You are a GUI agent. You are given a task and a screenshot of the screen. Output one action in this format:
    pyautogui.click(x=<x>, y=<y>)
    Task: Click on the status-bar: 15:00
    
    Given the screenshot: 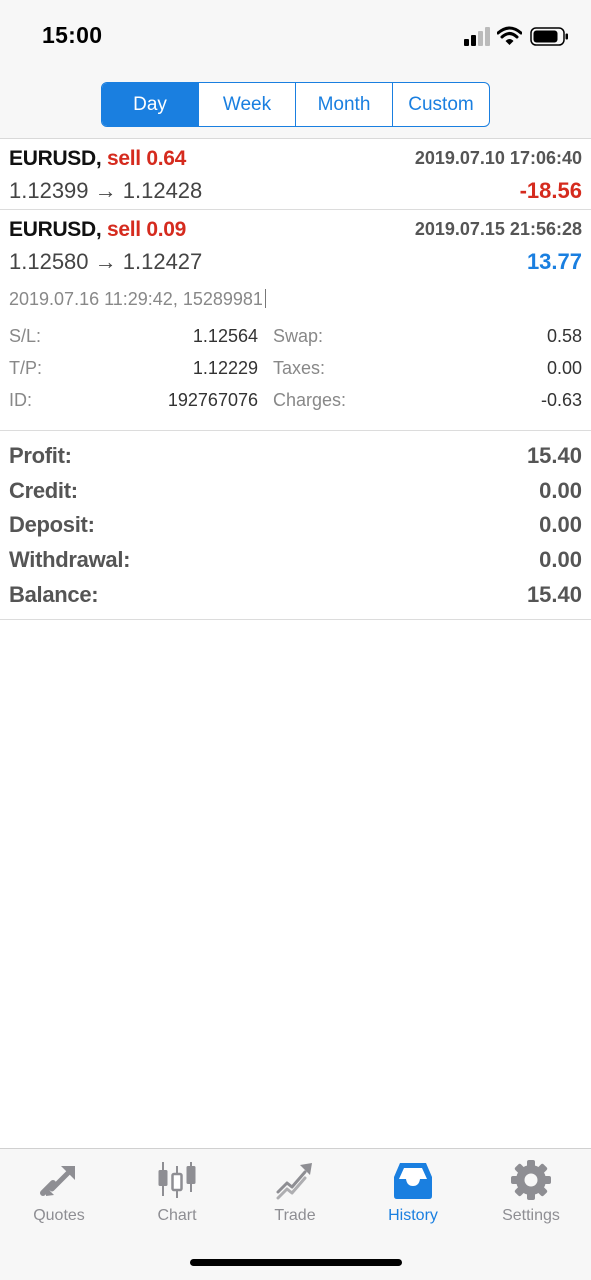 What is the action you would take?
    pyautogui.click(x=295, y=36)
    